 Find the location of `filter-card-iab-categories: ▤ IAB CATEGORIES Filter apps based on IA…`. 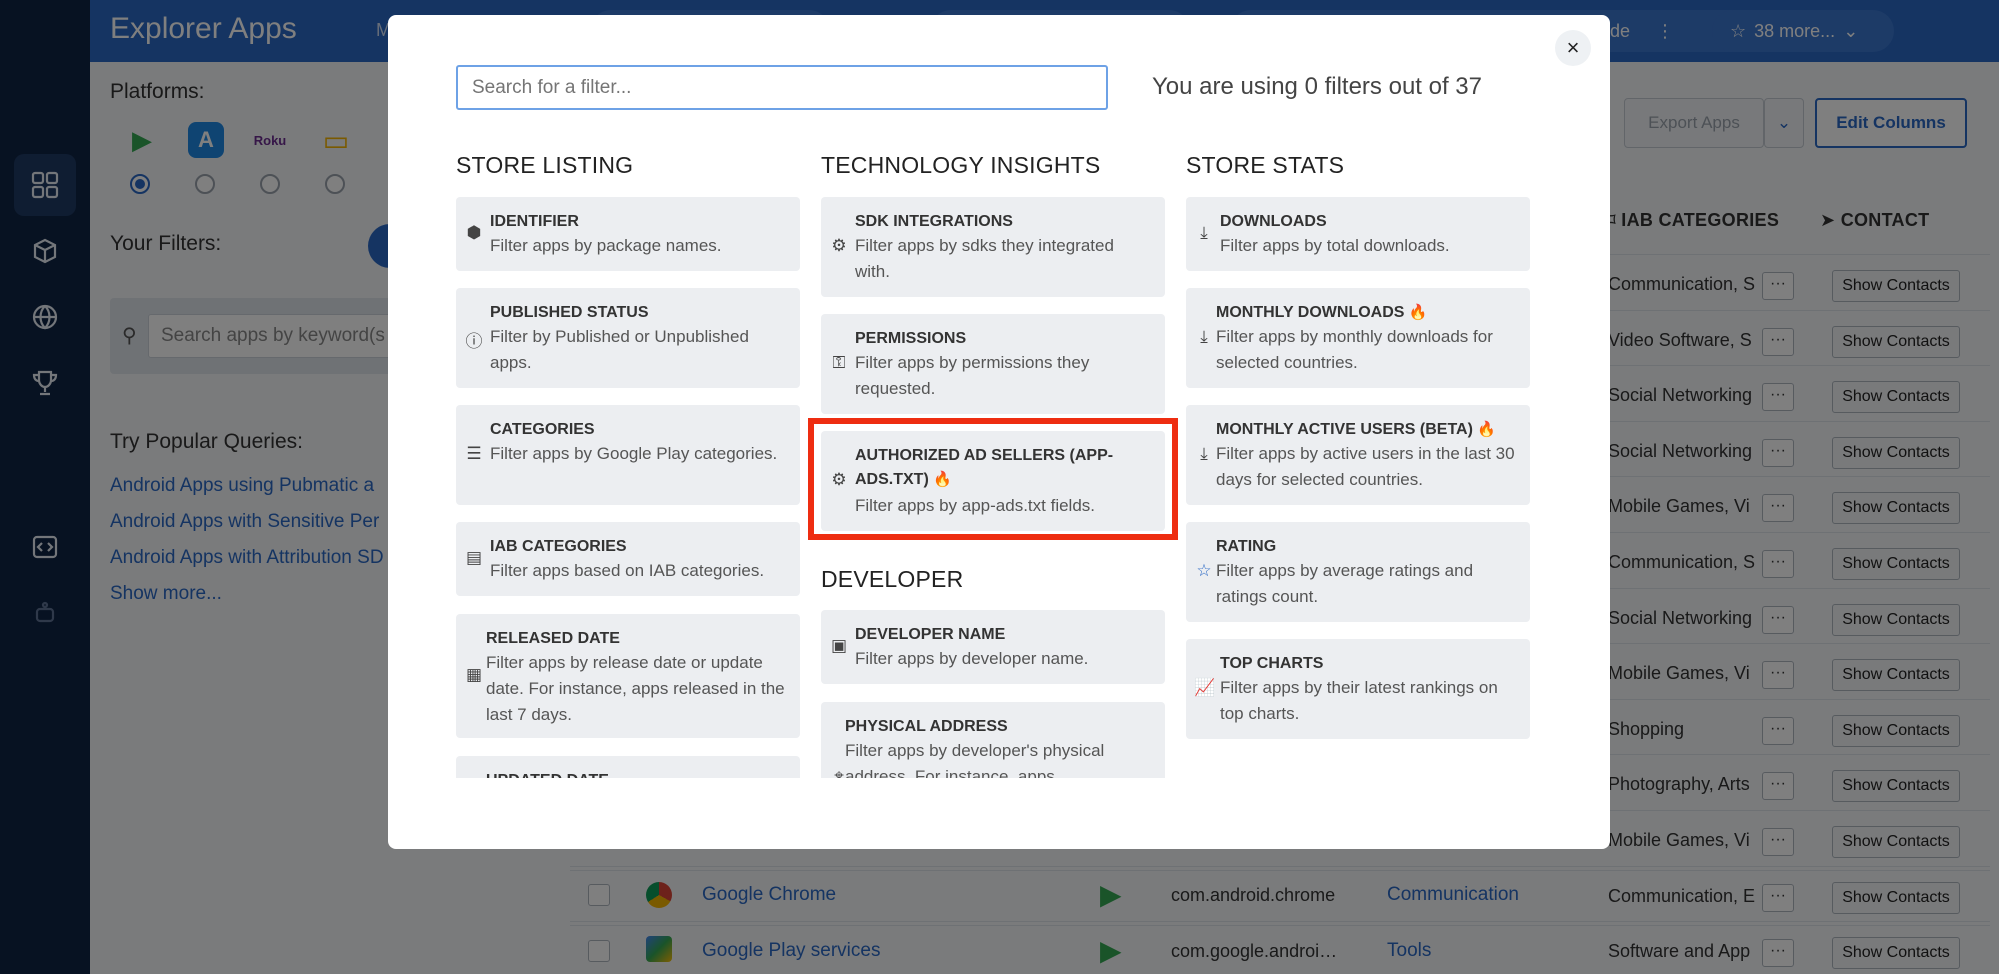

filter-card-iab-categories: ▤ IAB CATEGORIES Filter apps based on IA… is located at coordinates (628, 559).